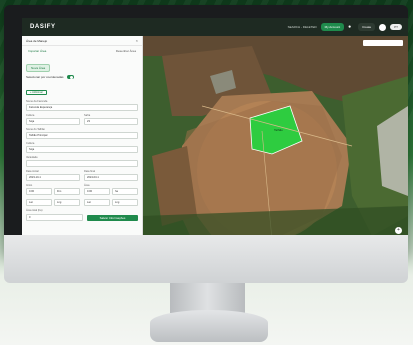  I want to click on lat-field-1: Lat, so click(39, 202).